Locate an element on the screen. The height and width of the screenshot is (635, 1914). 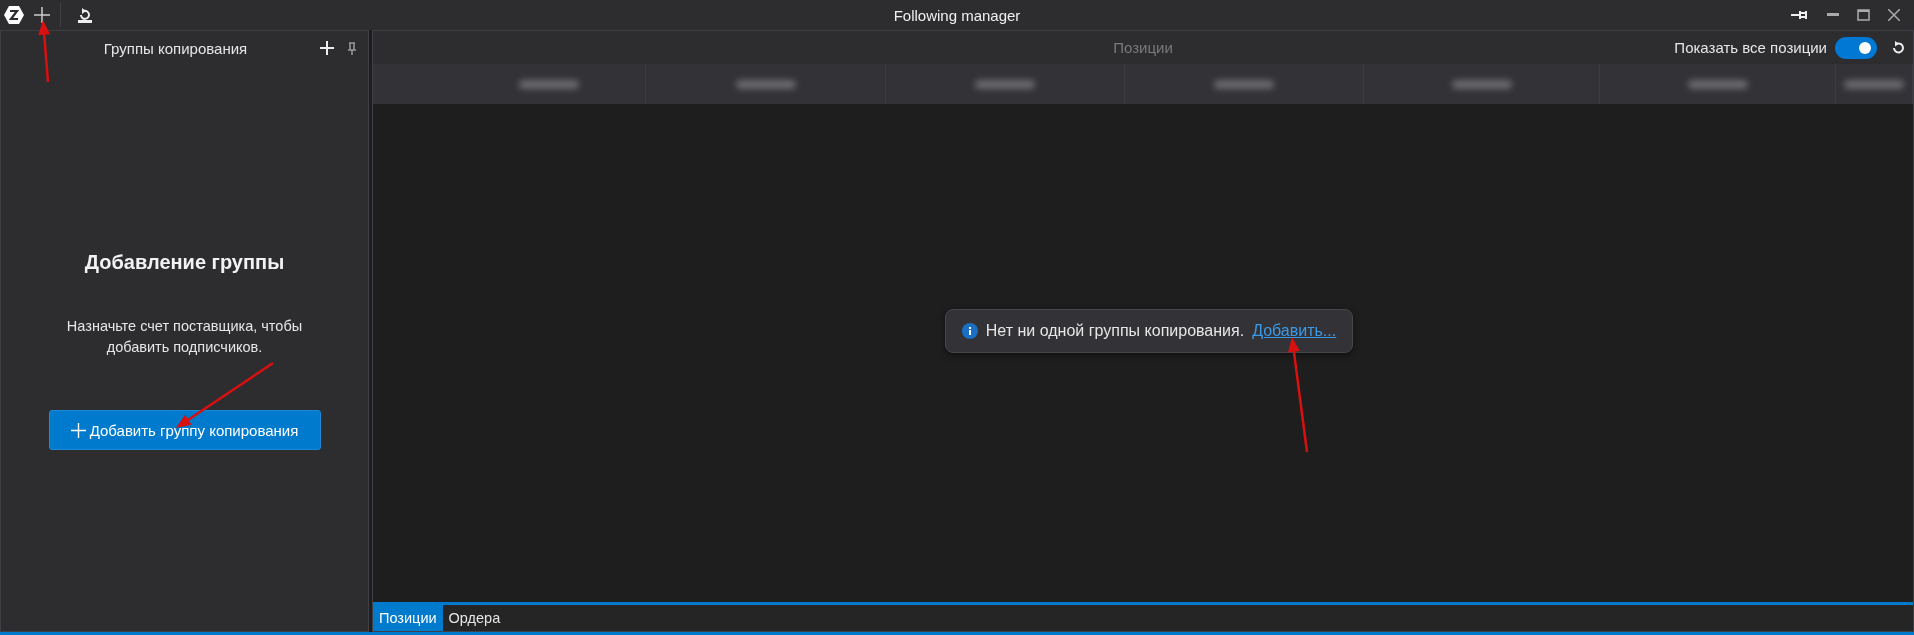
show-all-toggle is located at coordinates (1856, 47).